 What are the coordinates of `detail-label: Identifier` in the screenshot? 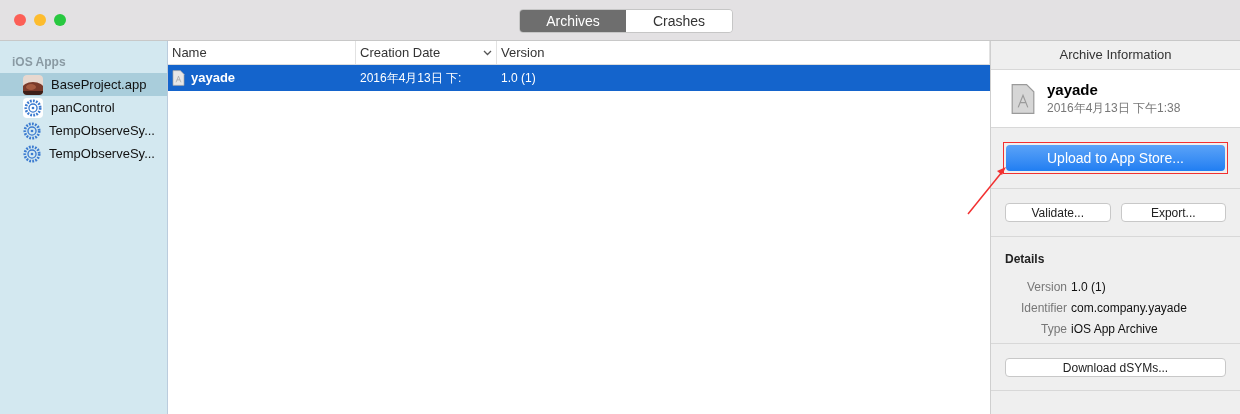 It's located at (1043, 308).